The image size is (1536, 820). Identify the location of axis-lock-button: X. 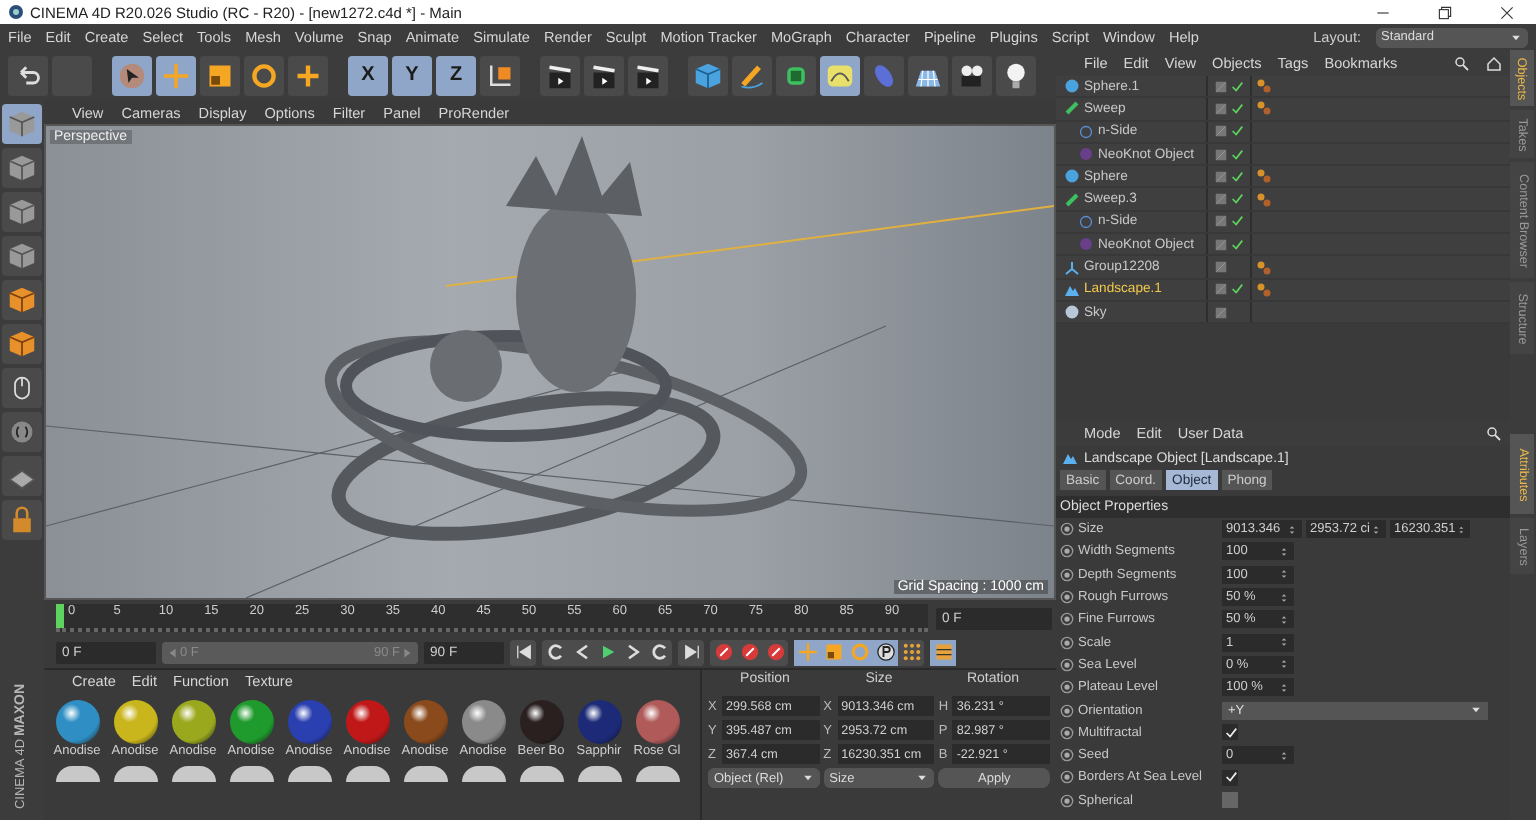
(368, 75).